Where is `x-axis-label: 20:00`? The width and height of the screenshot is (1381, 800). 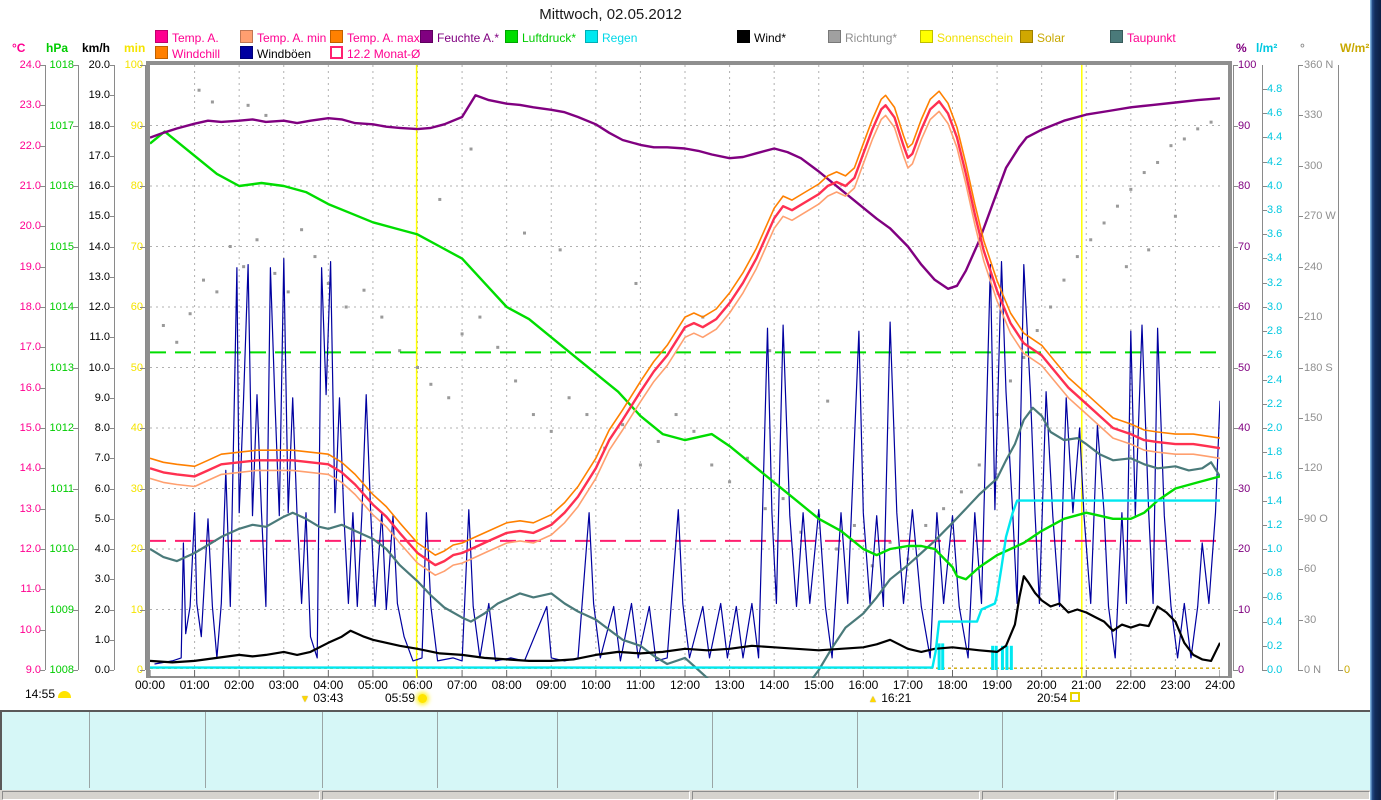
x-axis-label: 20:00 is located at coordinates (1041, 685).